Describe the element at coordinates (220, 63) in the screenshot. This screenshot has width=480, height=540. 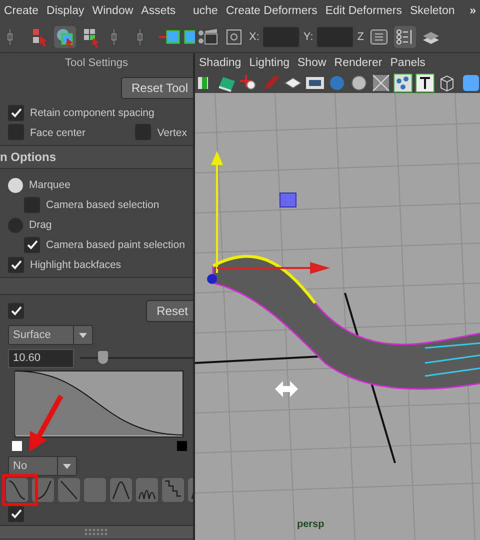
I see `menu-item: Shading` at that location.